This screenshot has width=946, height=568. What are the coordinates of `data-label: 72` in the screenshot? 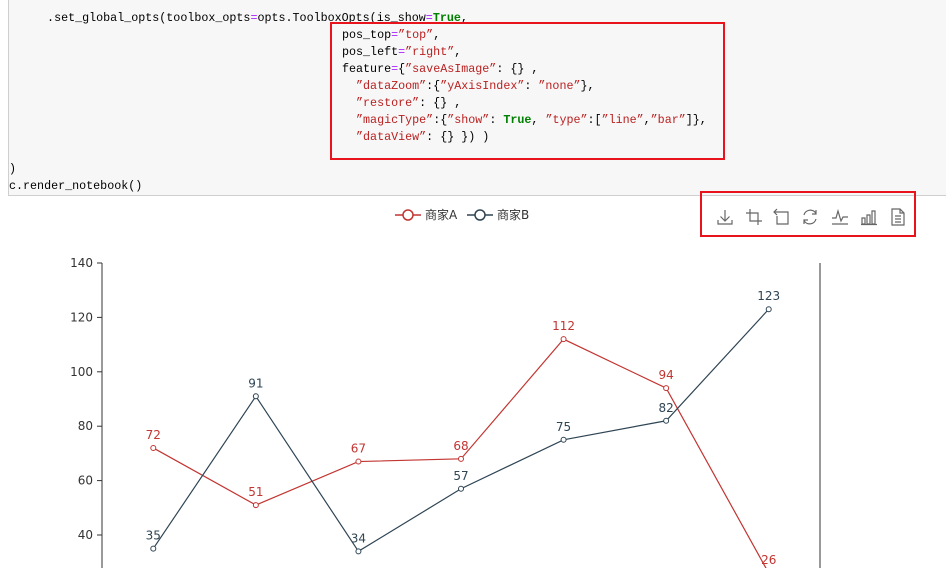 It's located at (153, 435).